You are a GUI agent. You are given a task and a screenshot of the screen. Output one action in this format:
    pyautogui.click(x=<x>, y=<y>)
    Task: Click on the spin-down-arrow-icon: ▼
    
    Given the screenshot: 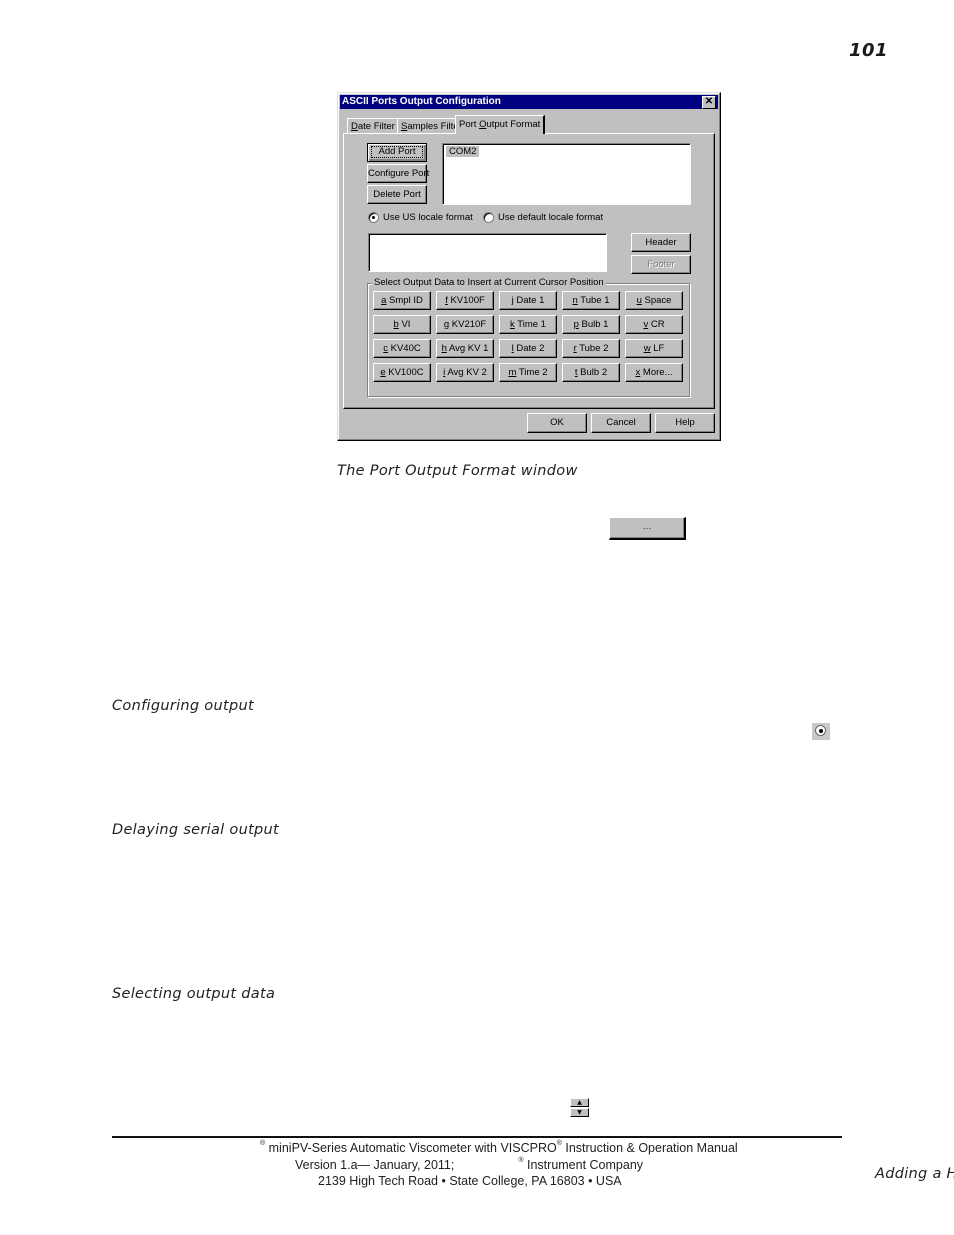 What is the action you would take?
    pyautogui.click(x=579, y=1112)
    